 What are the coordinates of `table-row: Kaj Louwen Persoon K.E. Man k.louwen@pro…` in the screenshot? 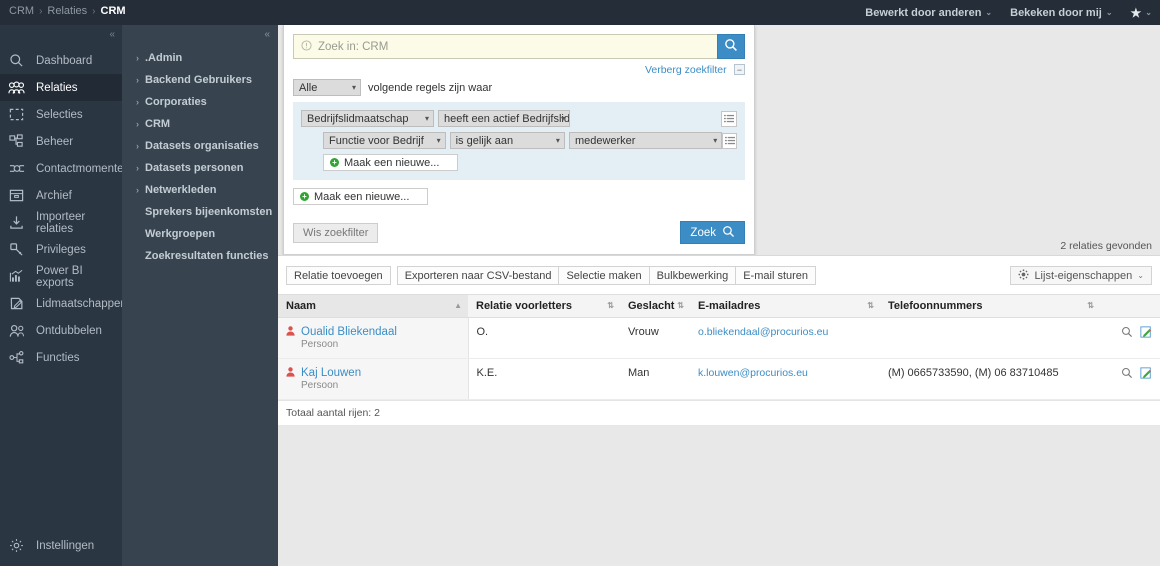 It's located at (719, 379).